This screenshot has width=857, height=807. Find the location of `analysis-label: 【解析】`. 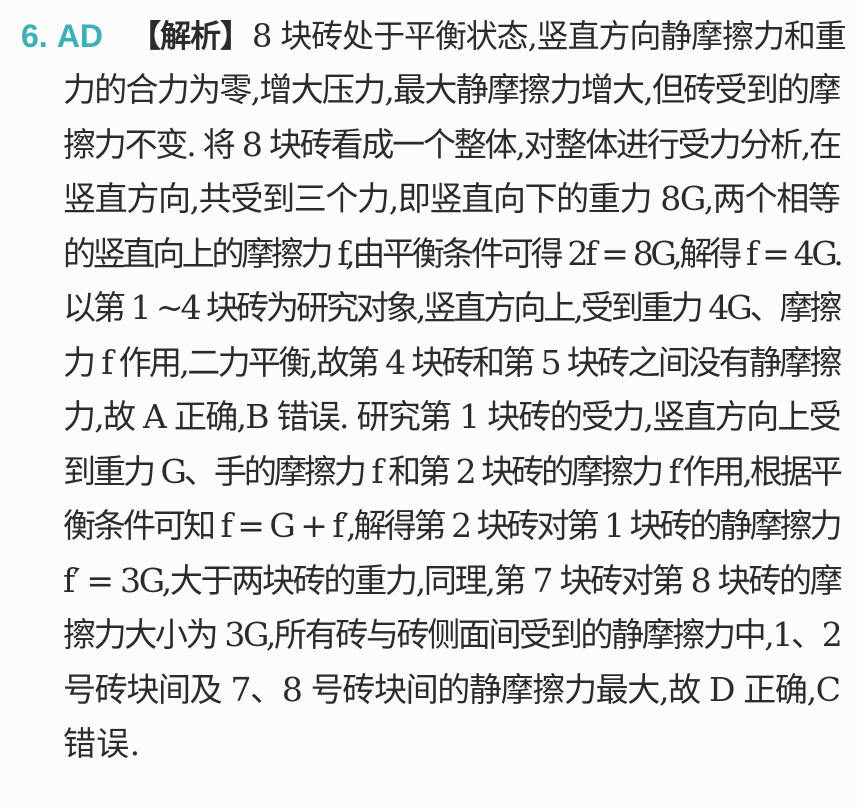

analysis-label: 【解析】 is located at coordinates (190, 37).